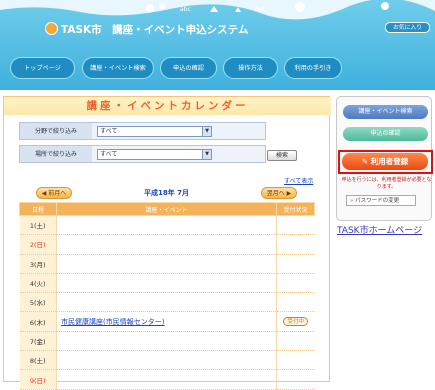  I want to click on show-all-link: すべて表示, so click(298, 180).